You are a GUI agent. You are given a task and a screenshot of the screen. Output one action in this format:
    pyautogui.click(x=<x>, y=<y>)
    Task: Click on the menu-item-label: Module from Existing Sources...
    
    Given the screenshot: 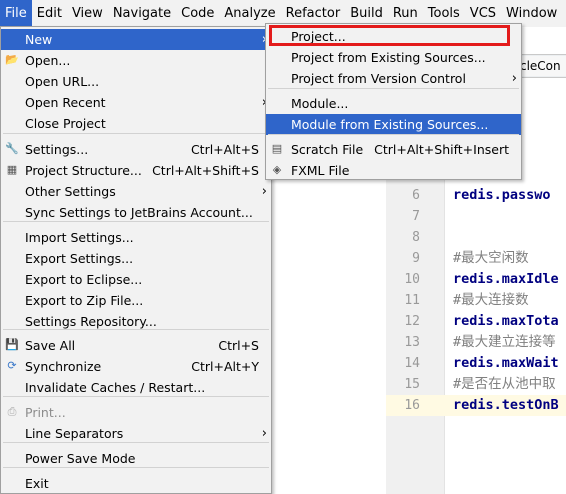 What is the action you would take?
    pyautogui.click(x=390, y=124)
    